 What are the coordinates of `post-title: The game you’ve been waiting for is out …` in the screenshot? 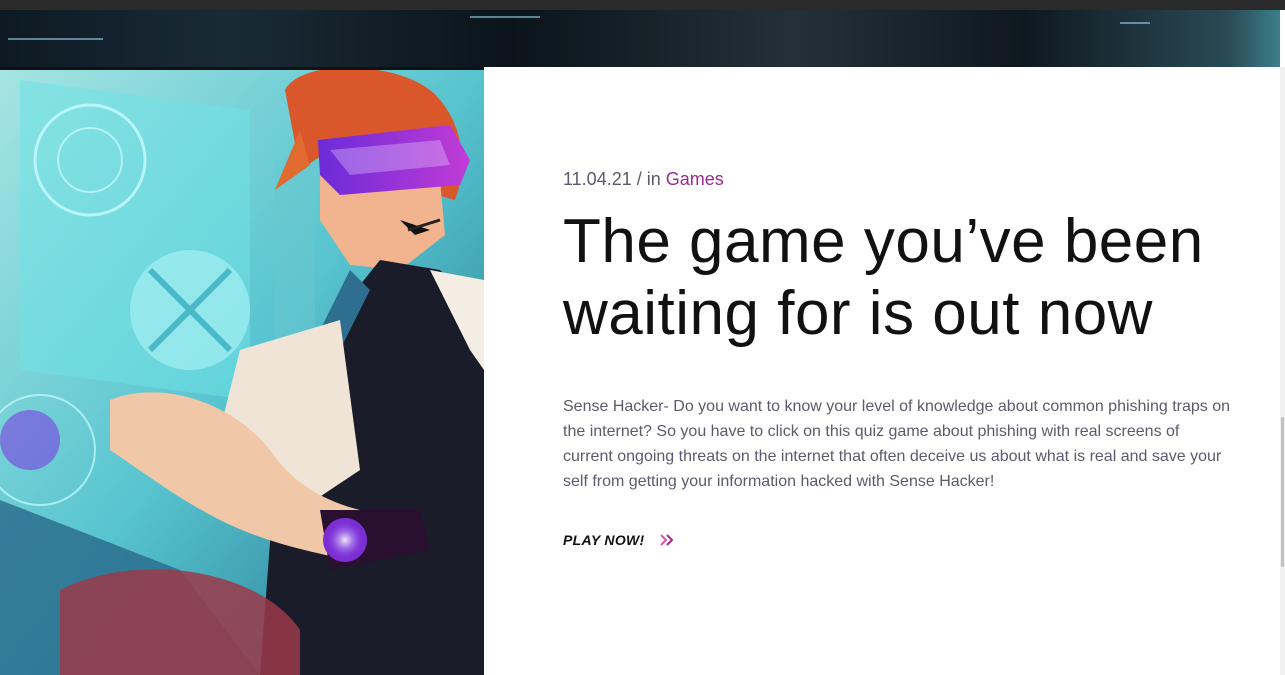 It's located at (883, 277).